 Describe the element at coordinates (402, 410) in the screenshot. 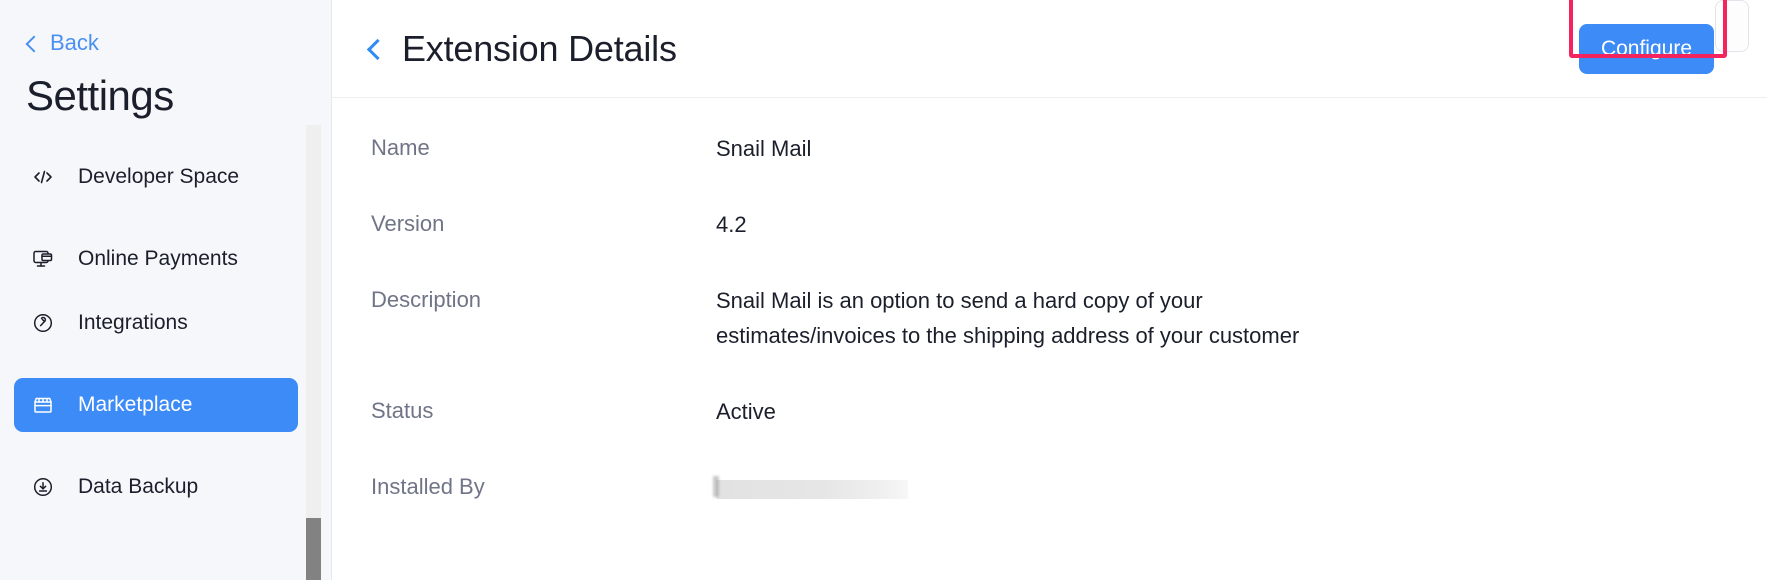

I see `detail-label: Status` at that location.